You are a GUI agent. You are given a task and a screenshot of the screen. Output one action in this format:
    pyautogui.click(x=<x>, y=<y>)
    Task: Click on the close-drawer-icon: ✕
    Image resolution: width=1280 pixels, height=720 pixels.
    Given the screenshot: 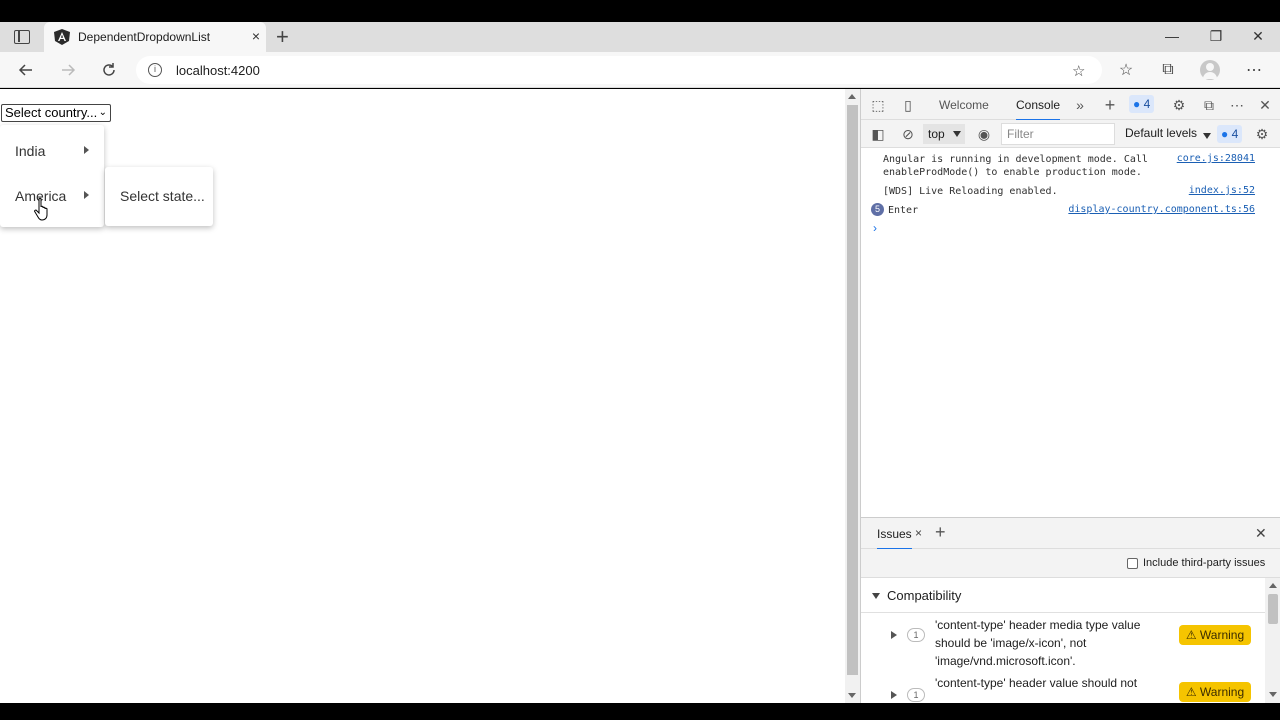 What is the action you would take?
    pyautogui.click(x=1261, y=533)
    